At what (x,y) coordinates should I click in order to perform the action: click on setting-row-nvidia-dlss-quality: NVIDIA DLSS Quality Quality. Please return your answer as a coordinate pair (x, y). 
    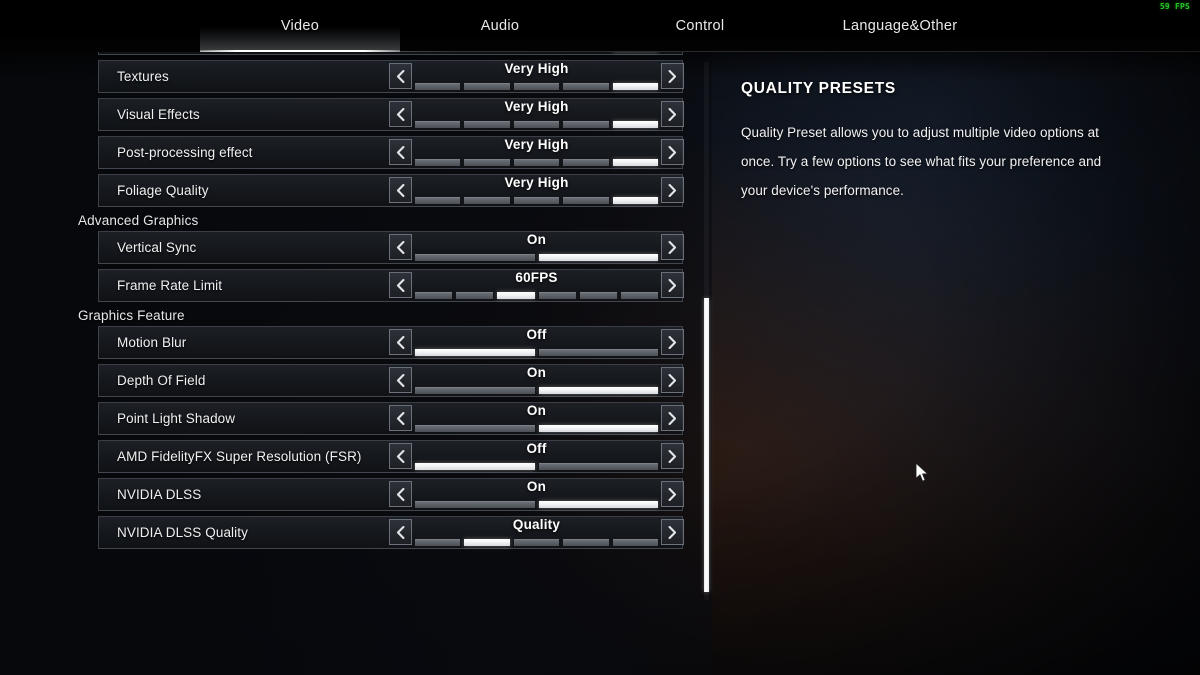
    Looking at the image, I should click on (391, 532).